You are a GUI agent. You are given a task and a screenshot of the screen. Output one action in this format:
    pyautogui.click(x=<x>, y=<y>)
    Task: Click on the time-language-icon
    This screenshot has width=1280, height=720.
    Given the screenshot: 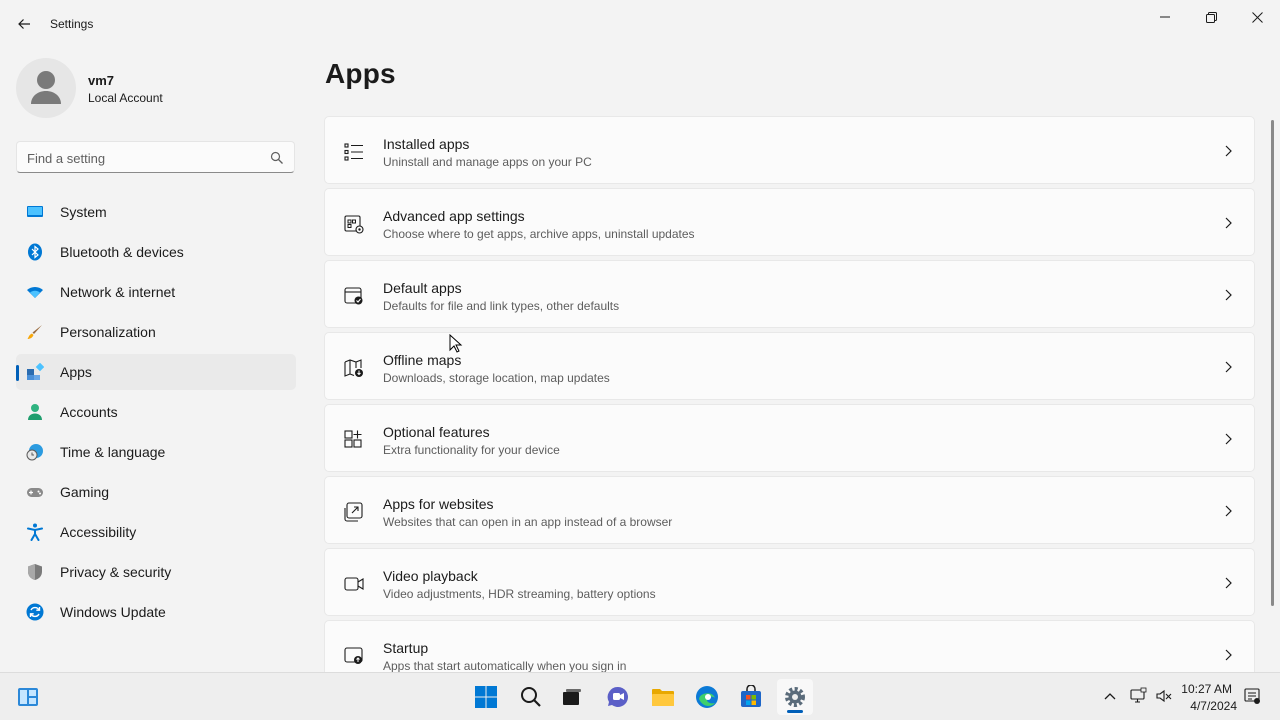 What is the action you would take?
    pyautogui.click(x=34, y=452)
    